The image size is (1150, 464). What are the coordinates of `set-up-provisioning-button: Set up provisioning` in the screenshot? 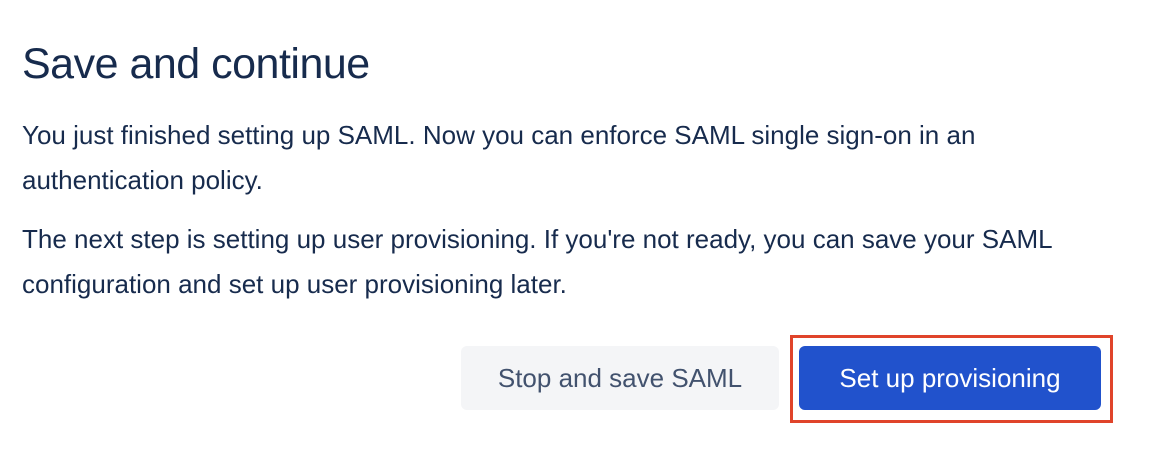 It's located at (950, 378).